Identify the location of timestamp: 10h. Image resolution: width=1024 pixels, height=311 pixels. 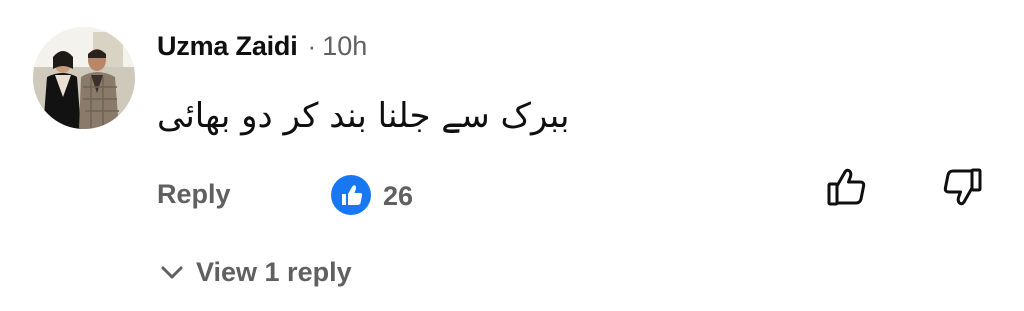
(345, 45).